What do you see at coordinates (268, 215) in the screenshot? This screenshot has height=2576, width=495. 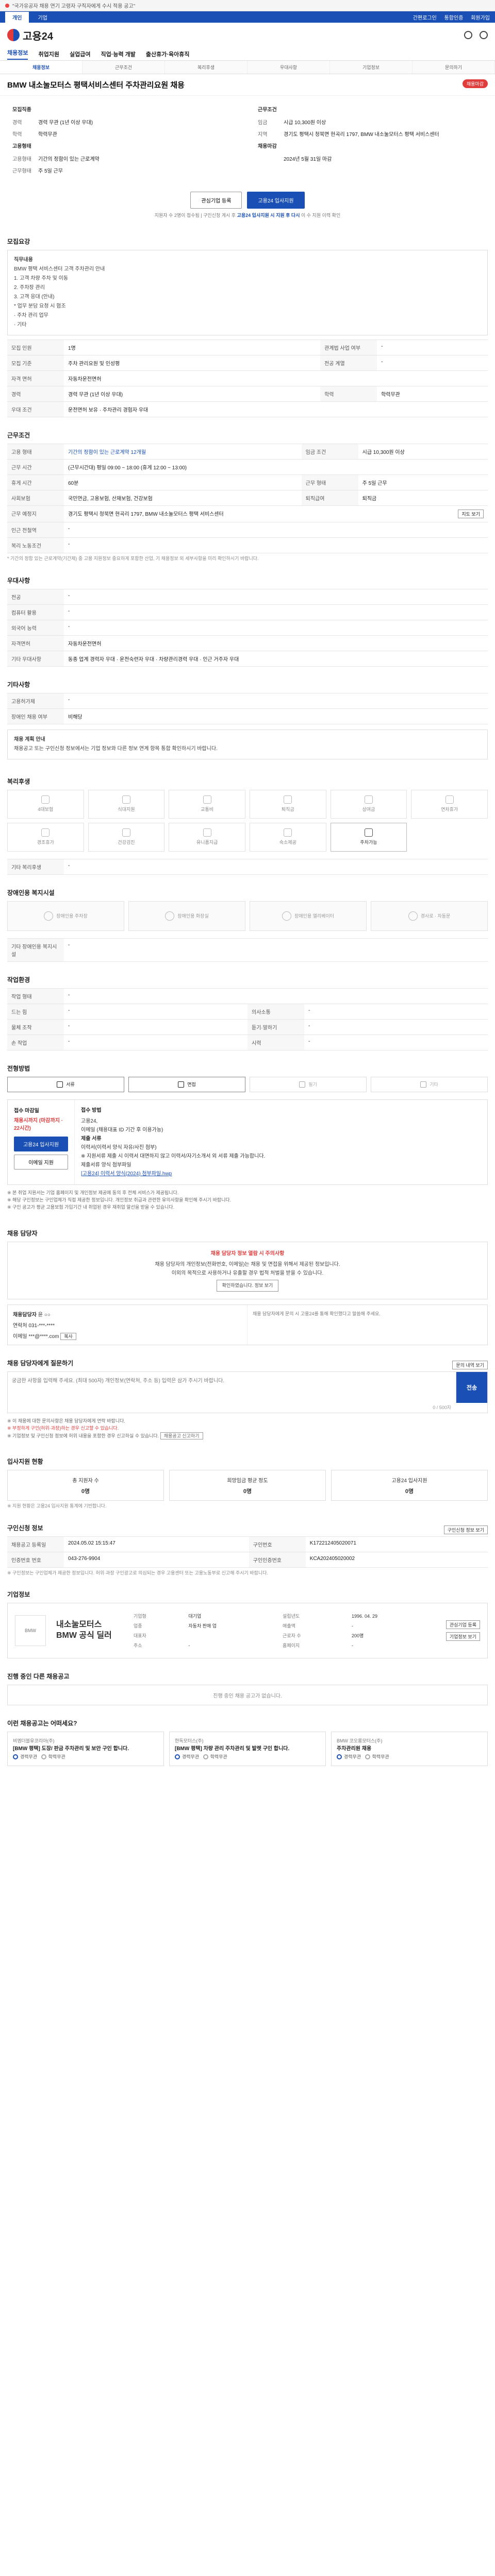 I see `apply-note-bold: 고용24 입사지원 시 지원 후 다시` at bounding box center [268, 215].